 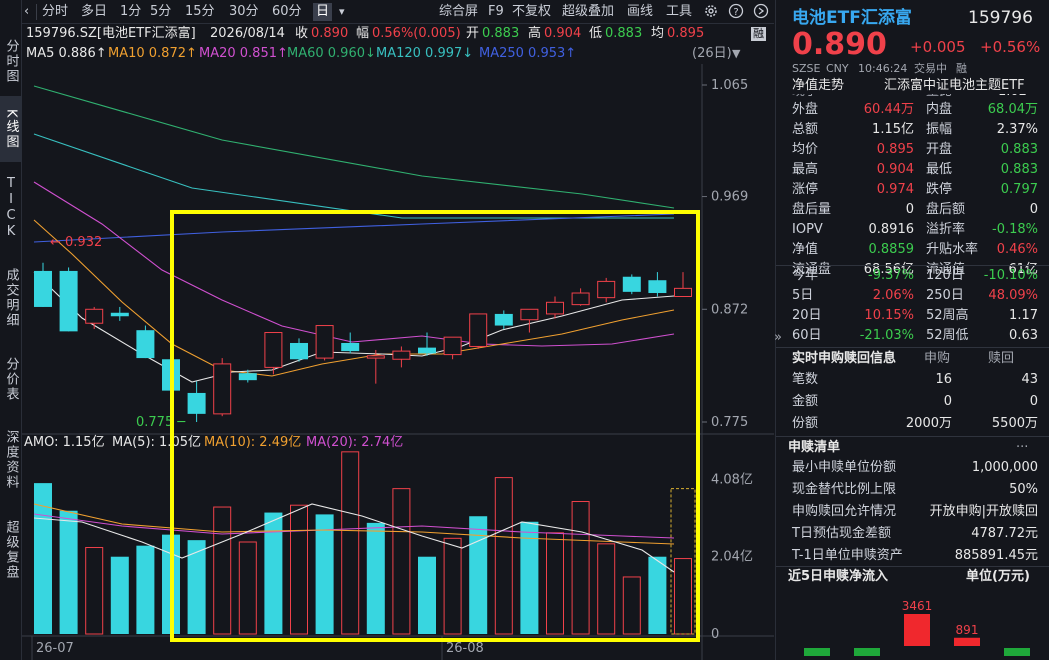 What do you see at coordinates (729, 309) in the screenshot?
I see `price-tick-label: 0.872` at bounding box center [729, 309].